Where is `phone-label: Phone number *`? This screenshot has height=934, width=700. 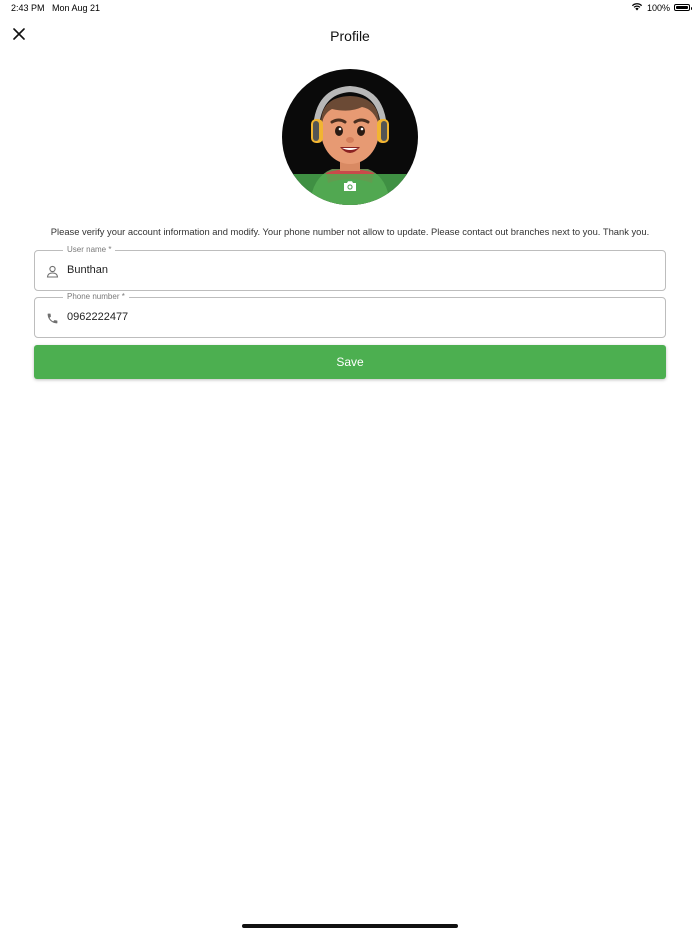
phone-label: Phone number * is located at coordinates (96, 297).